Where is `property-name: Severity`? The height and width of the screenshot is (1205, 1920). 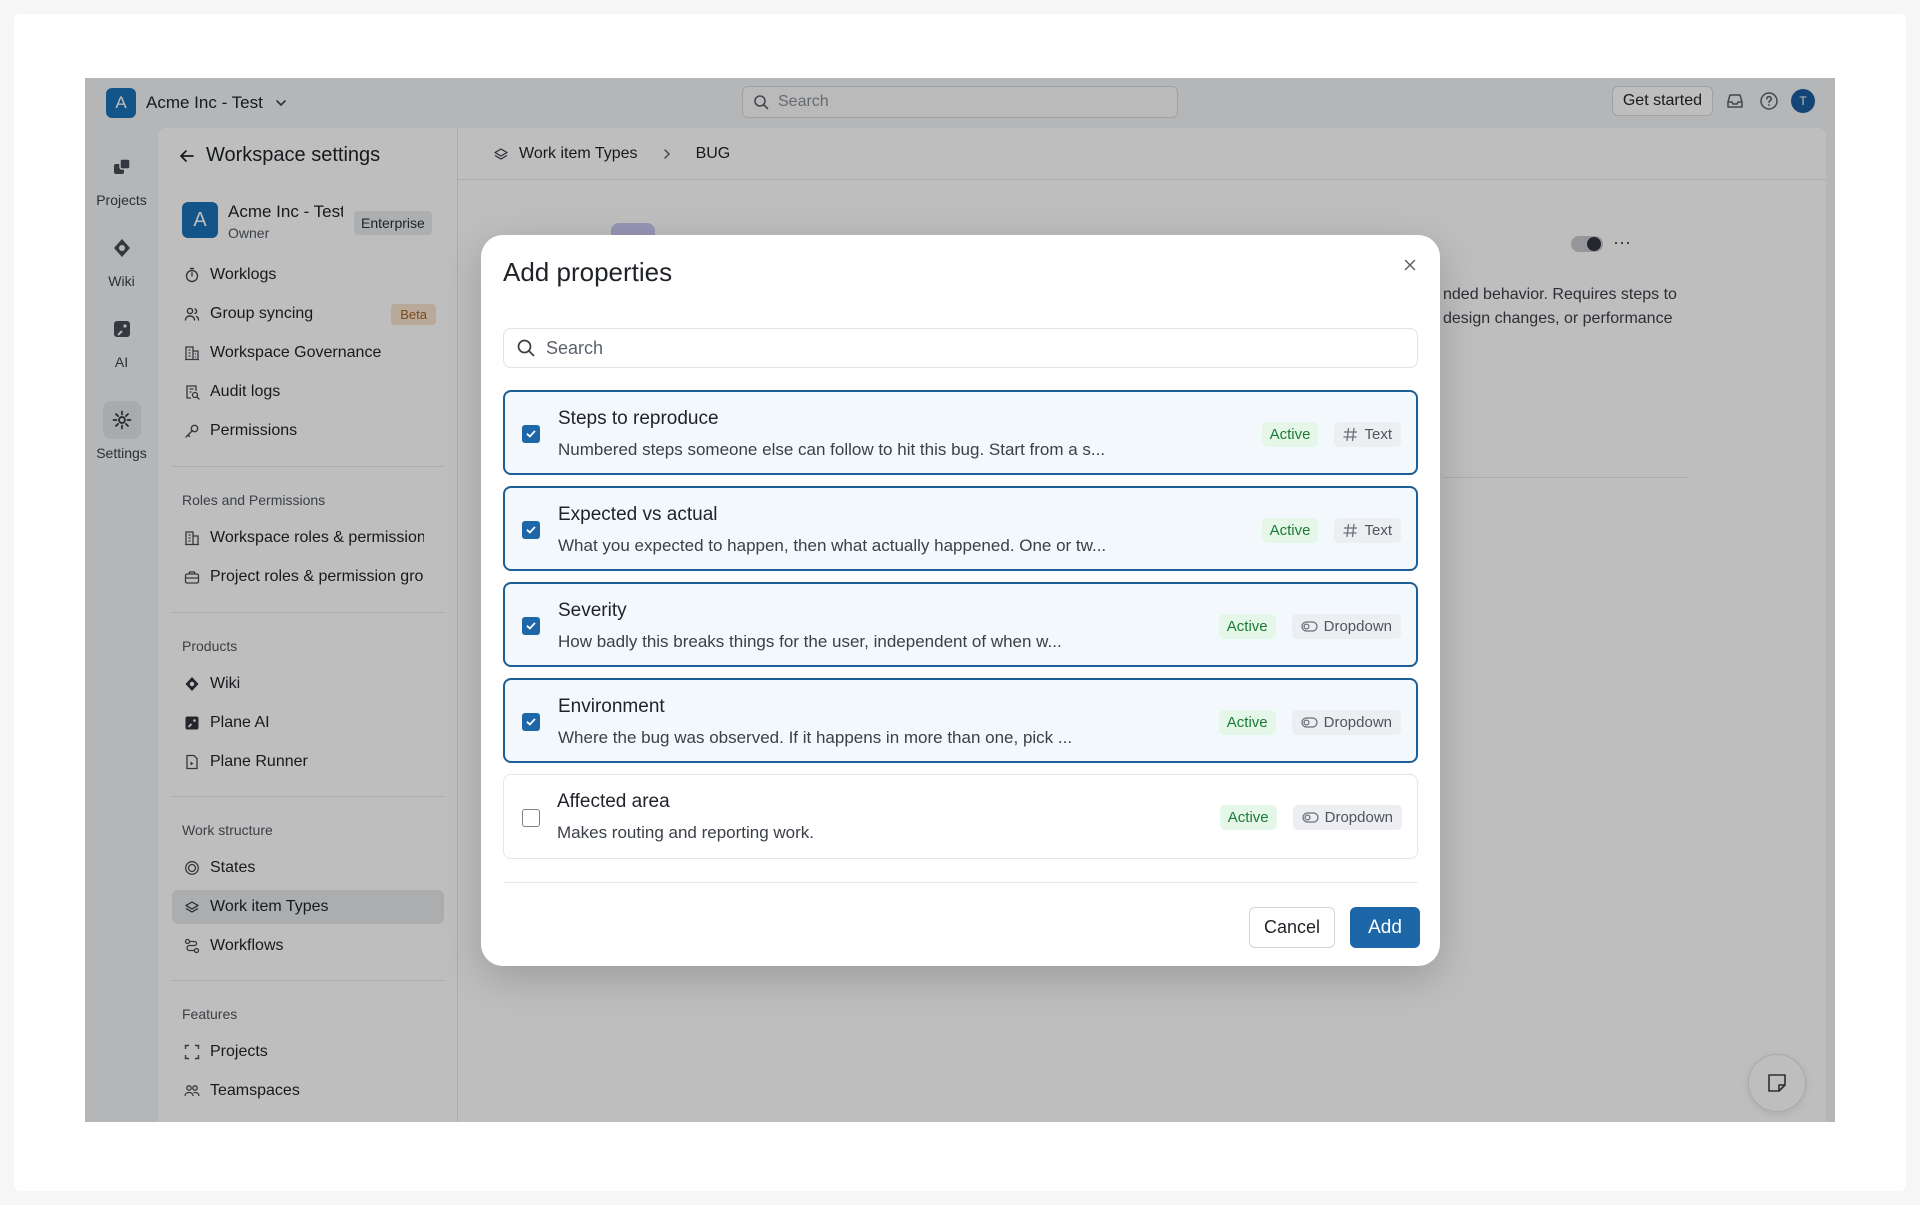 property-name: Severity is located at coordinates (592, 610).